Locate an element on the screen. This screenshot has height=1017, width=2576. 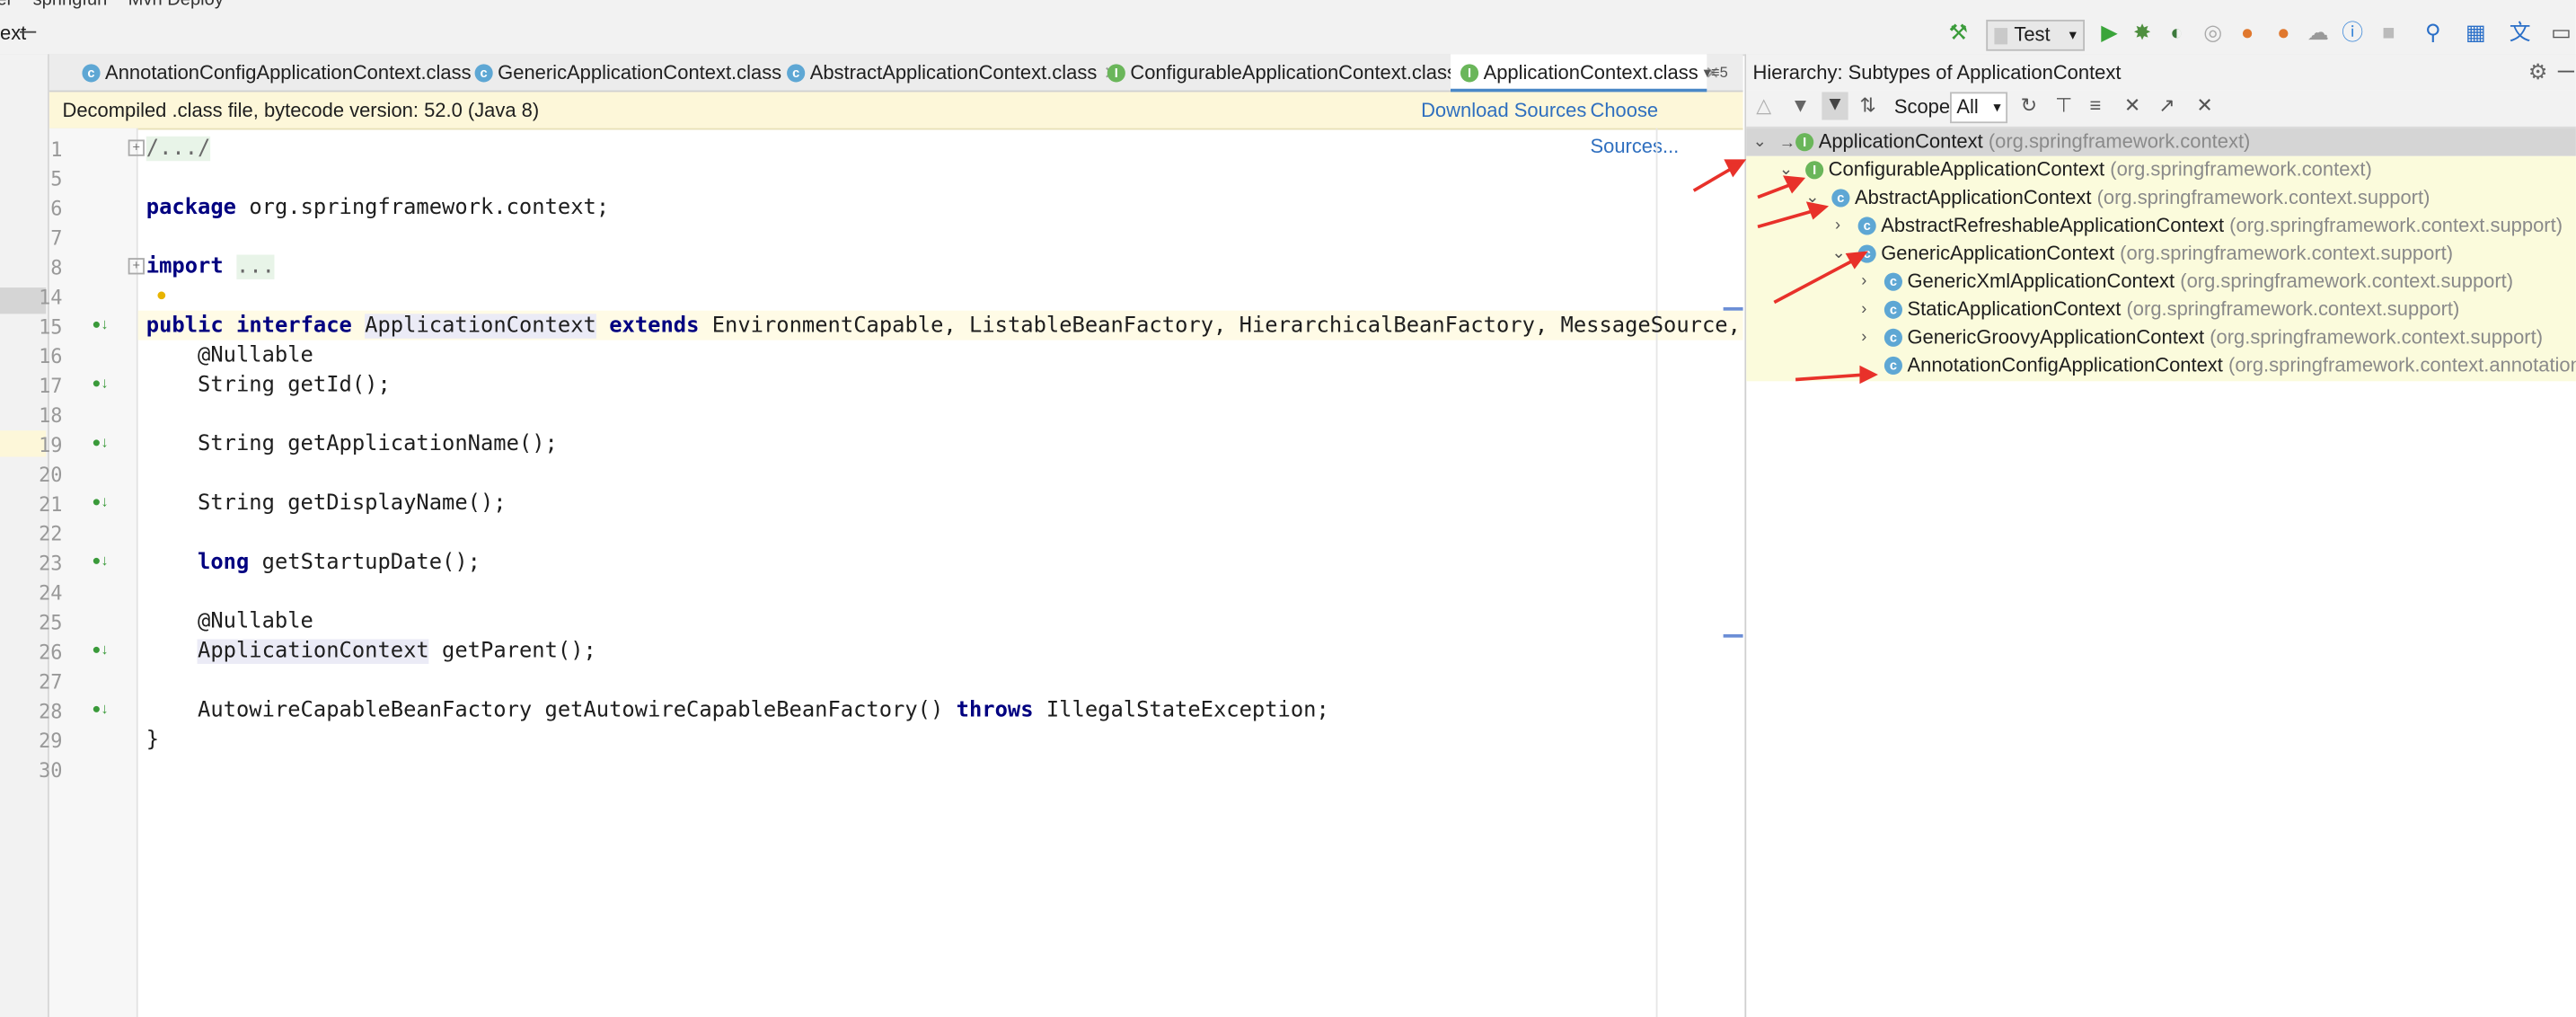
node-name: AbstractRefreshableApplicationContext is located at coordinates (2053, 225).